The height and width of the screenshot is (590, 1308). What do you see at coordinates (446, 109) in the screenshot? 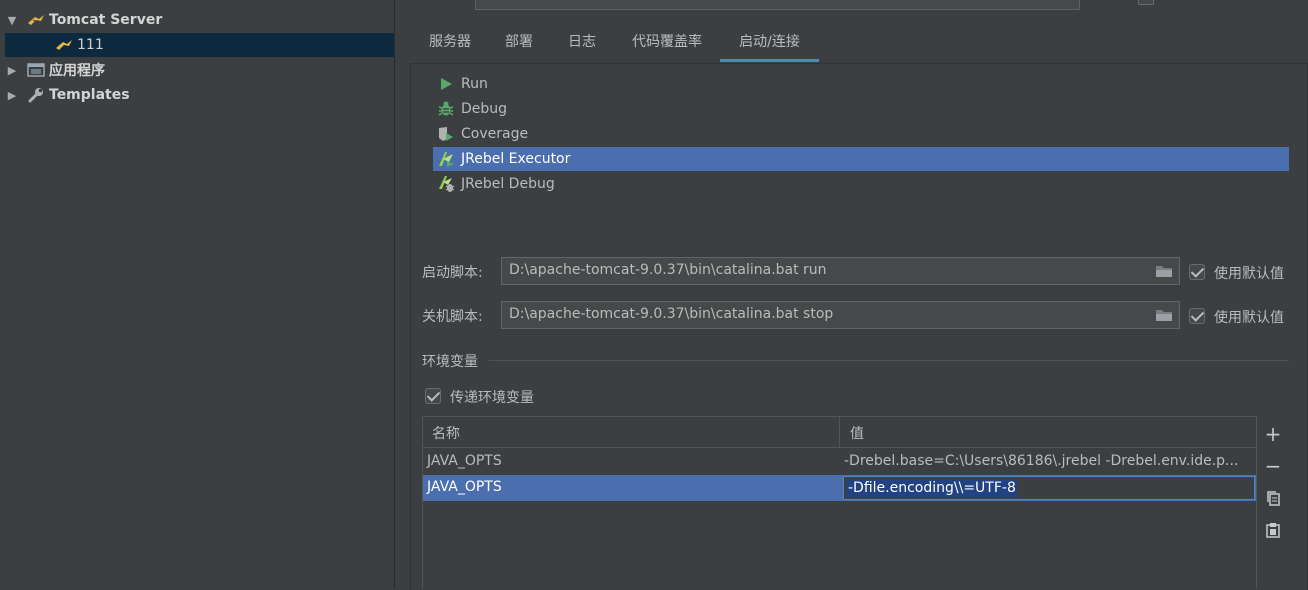
I see `debug-icon` at bounding box center [446, 109].